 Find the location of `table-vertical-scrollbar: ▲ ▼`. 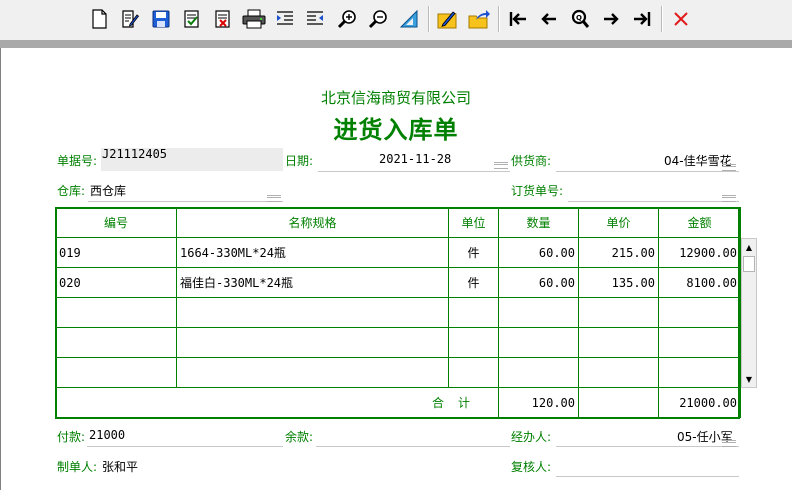

table-vertical-scrollbar: ▲ ▼ is located at coordinates (749, 313).